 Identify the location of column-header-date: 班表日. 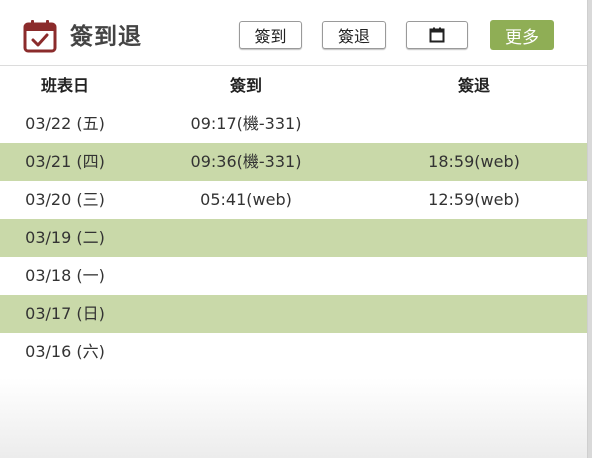
(64, 85).